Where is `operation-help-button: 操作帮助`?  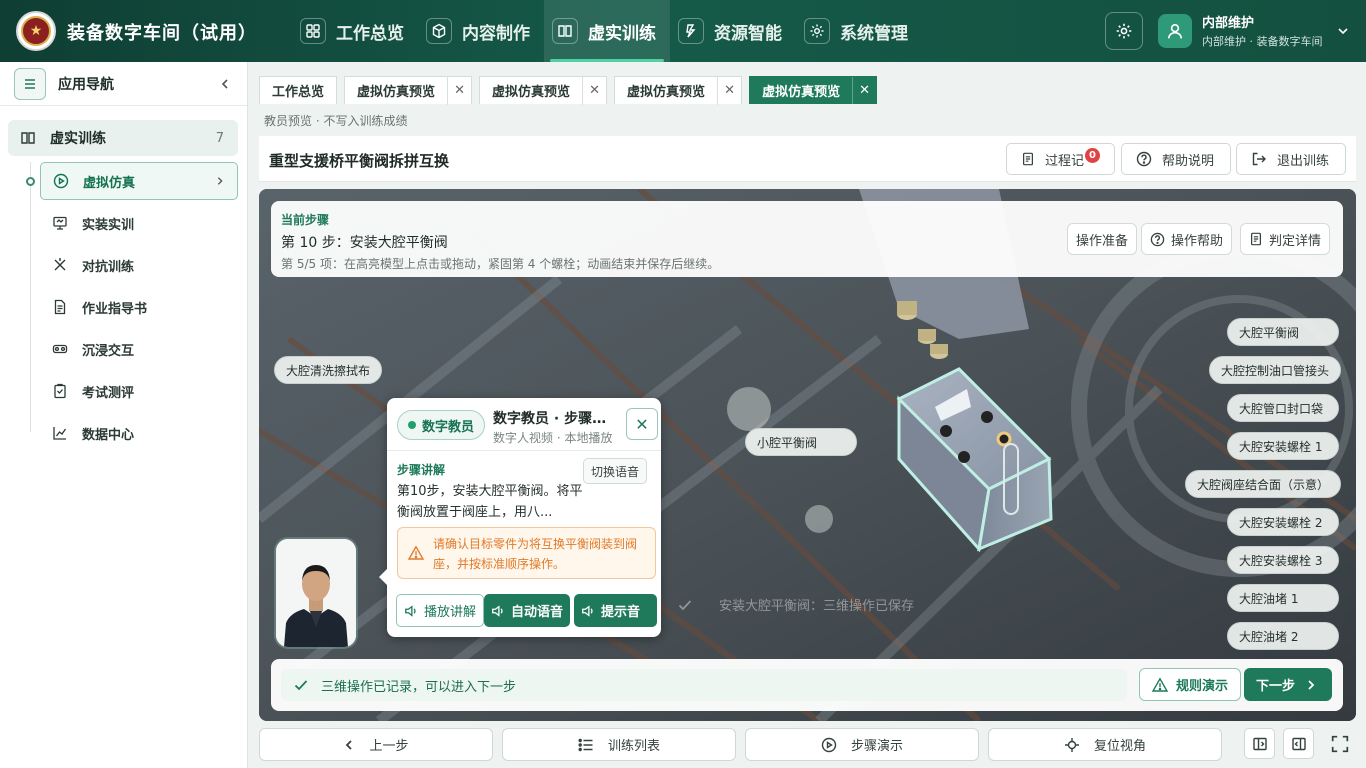
operation-help-button: 操作帮助 is located at coordinates (1187, 239).